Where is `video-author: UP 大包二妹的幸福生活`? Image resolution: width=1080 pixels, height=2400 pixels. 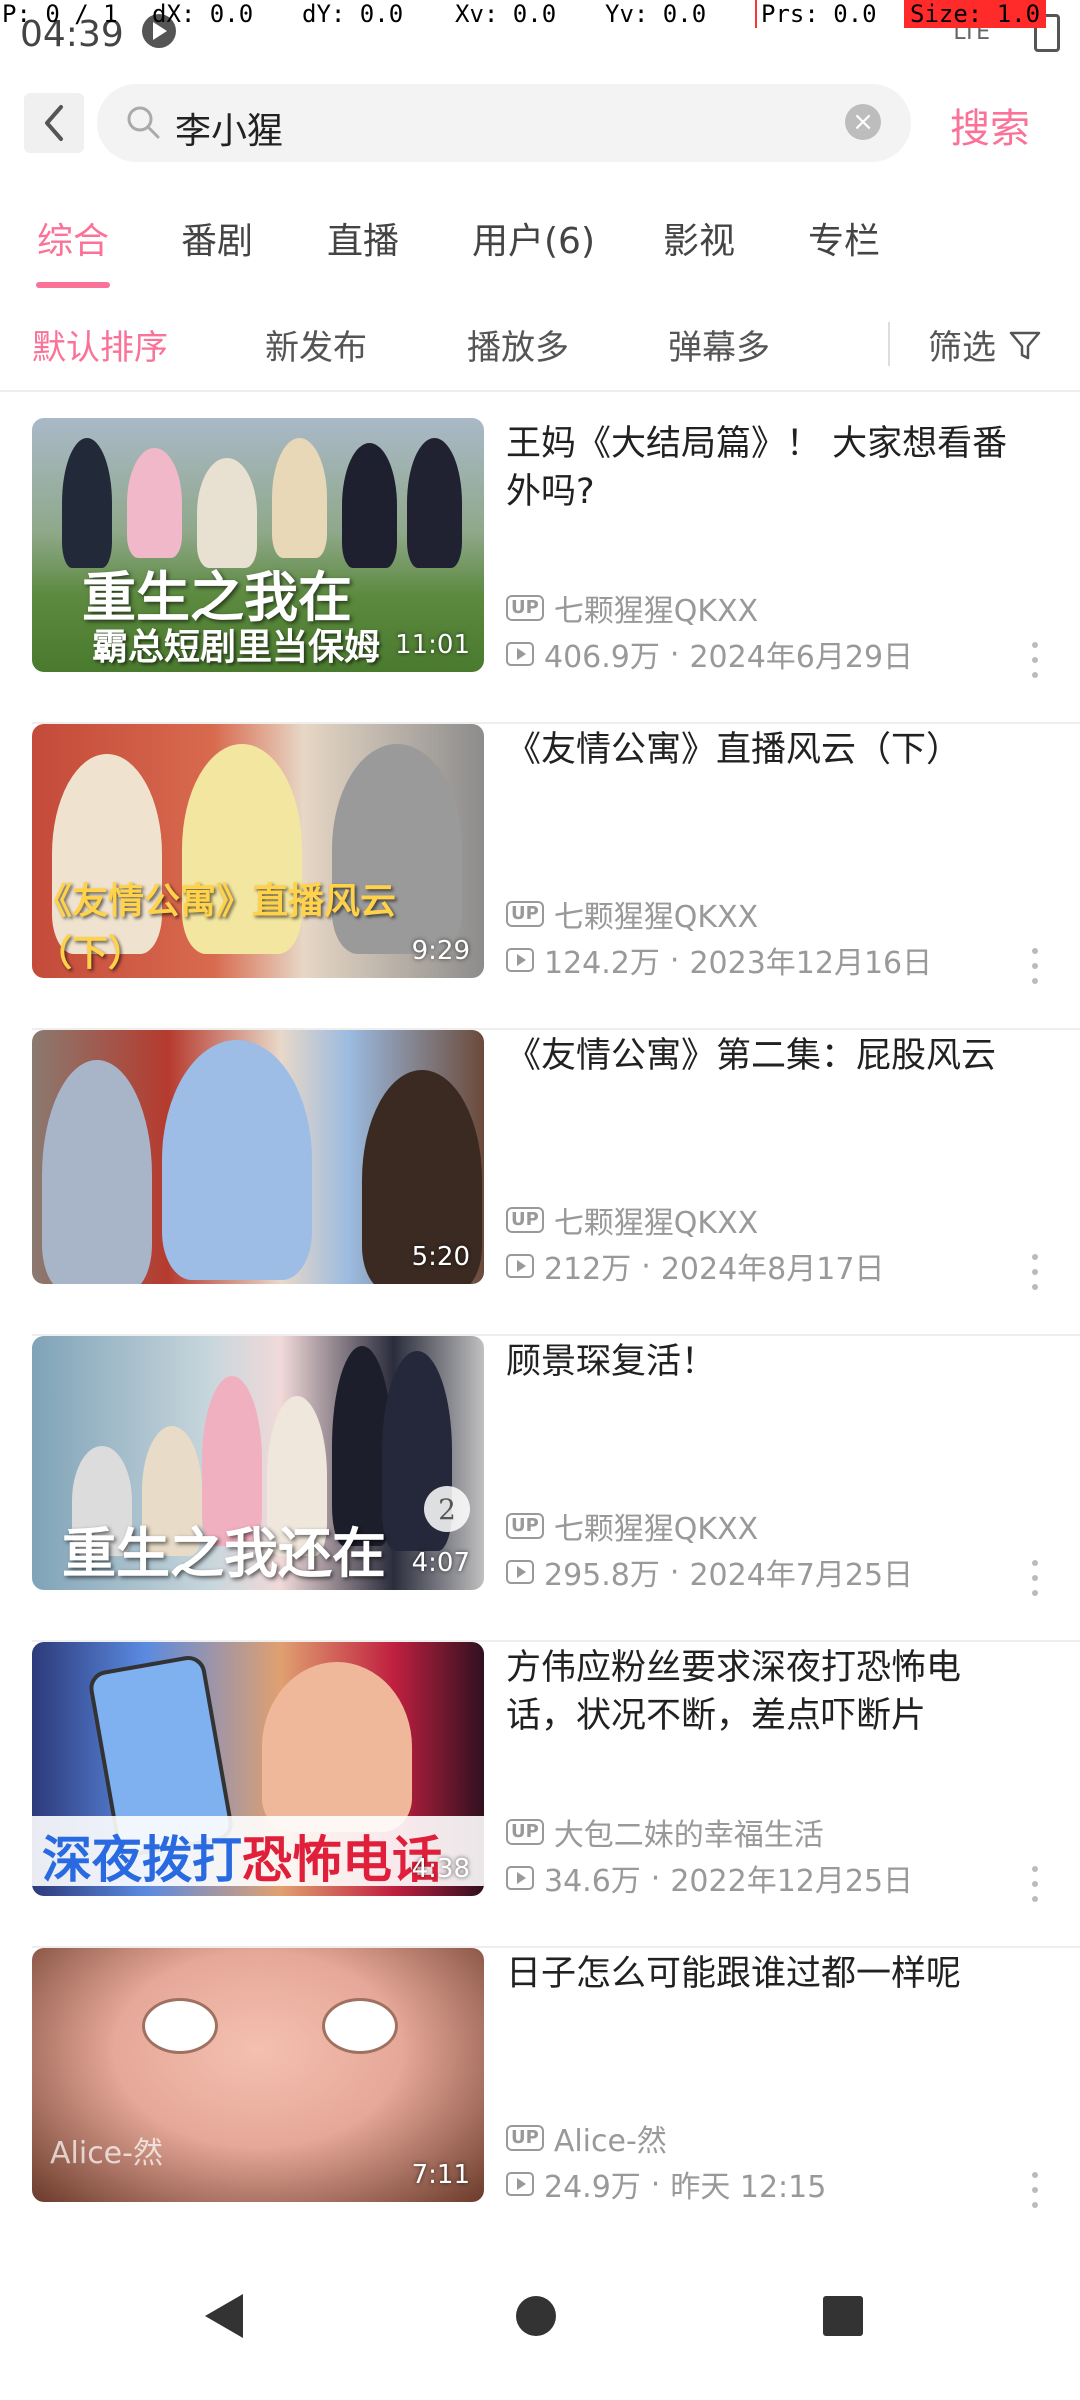 video-author: UP 大包二妹的幸福生活 is located at coordinates (665, 1832).